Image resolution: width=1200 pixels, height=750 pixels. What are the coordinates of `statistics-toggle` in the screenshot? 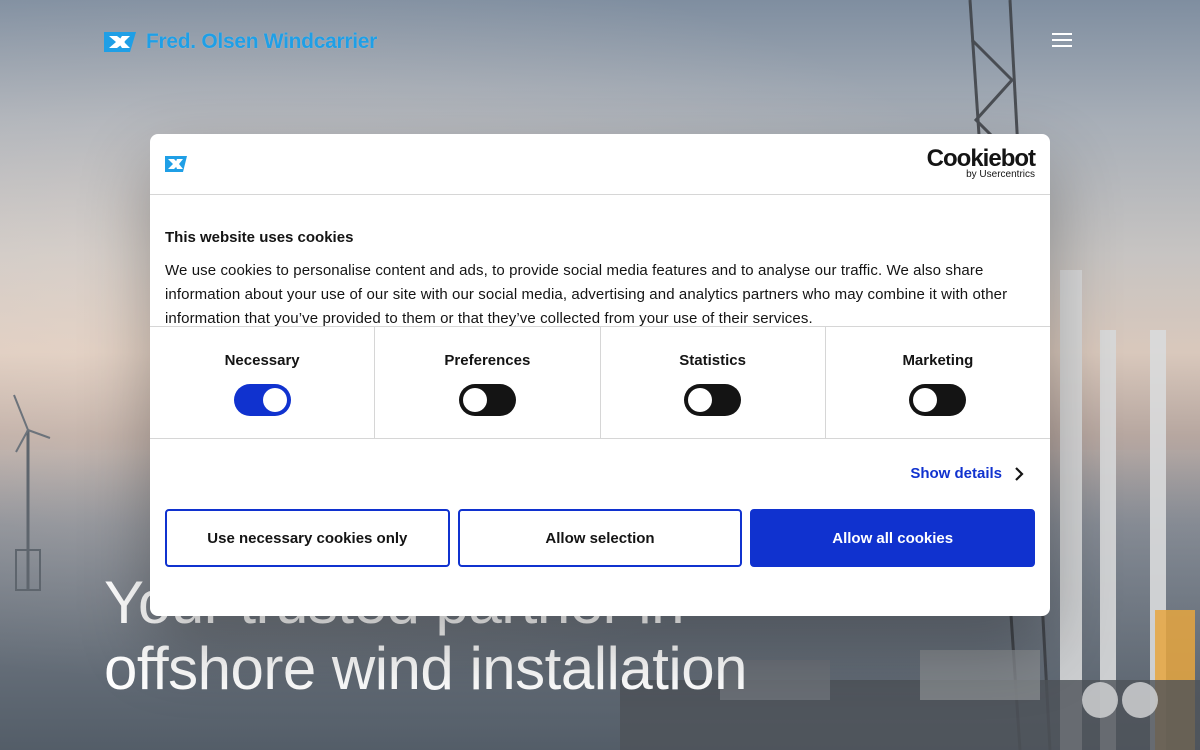 It's located at (713, 400).